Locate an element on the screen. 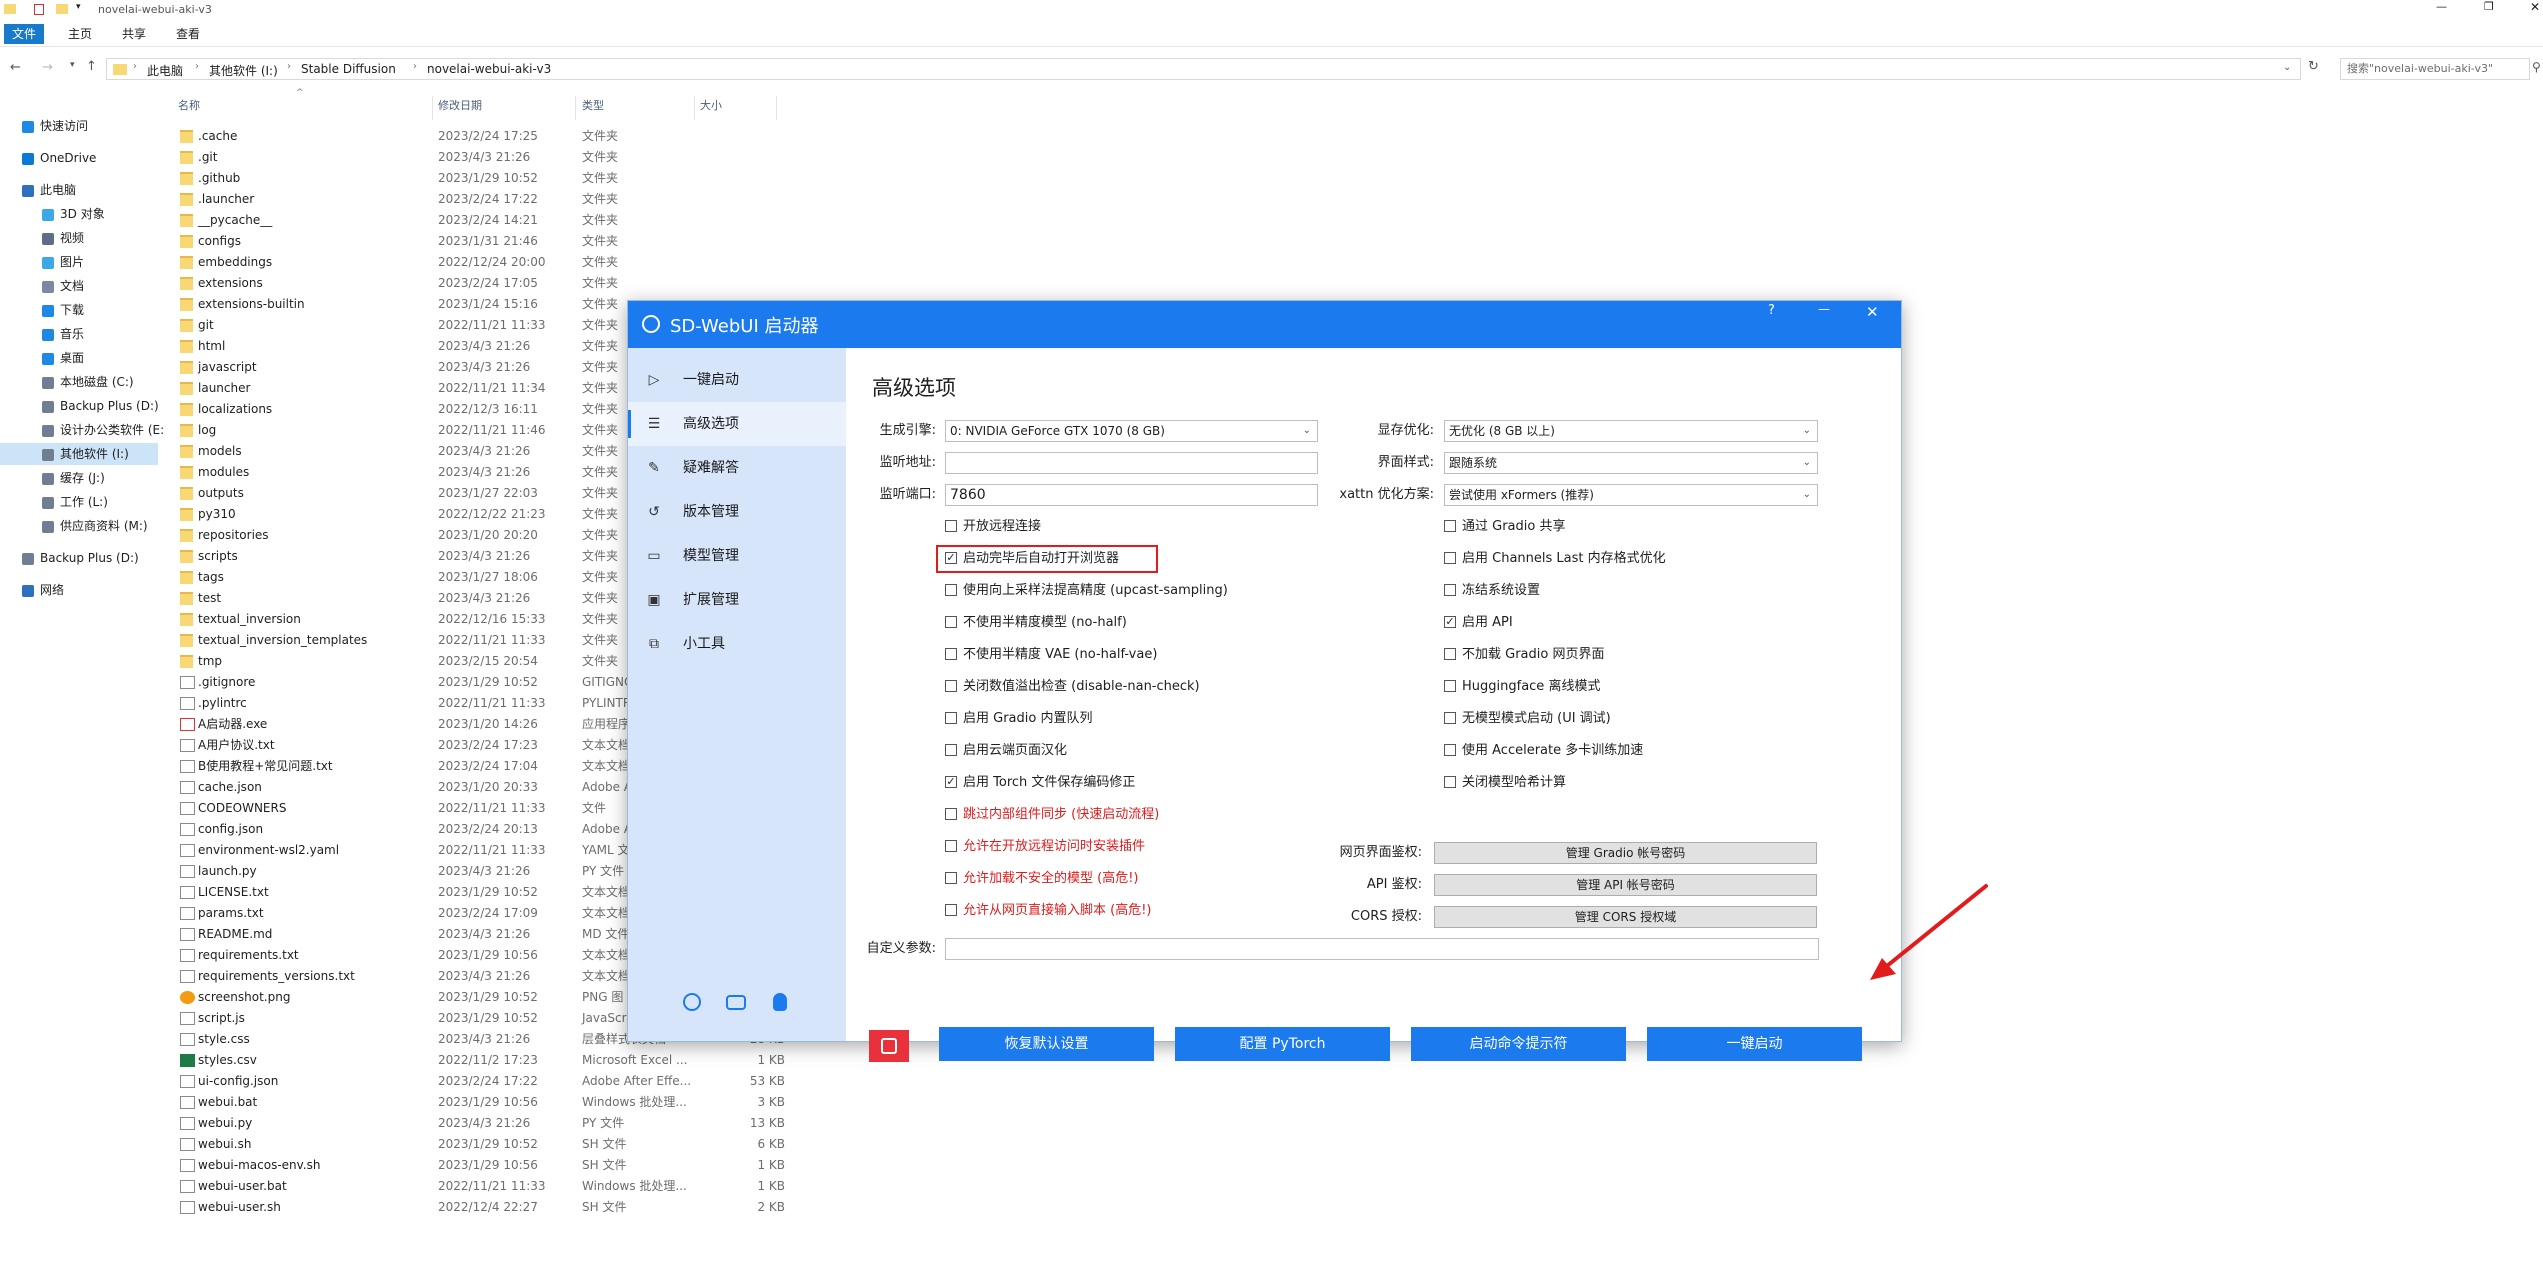 The height and width of the screenshot is (1273, 2543). theme-select: 跟随系统 ⌄ is located at coordinates (1631, 463).